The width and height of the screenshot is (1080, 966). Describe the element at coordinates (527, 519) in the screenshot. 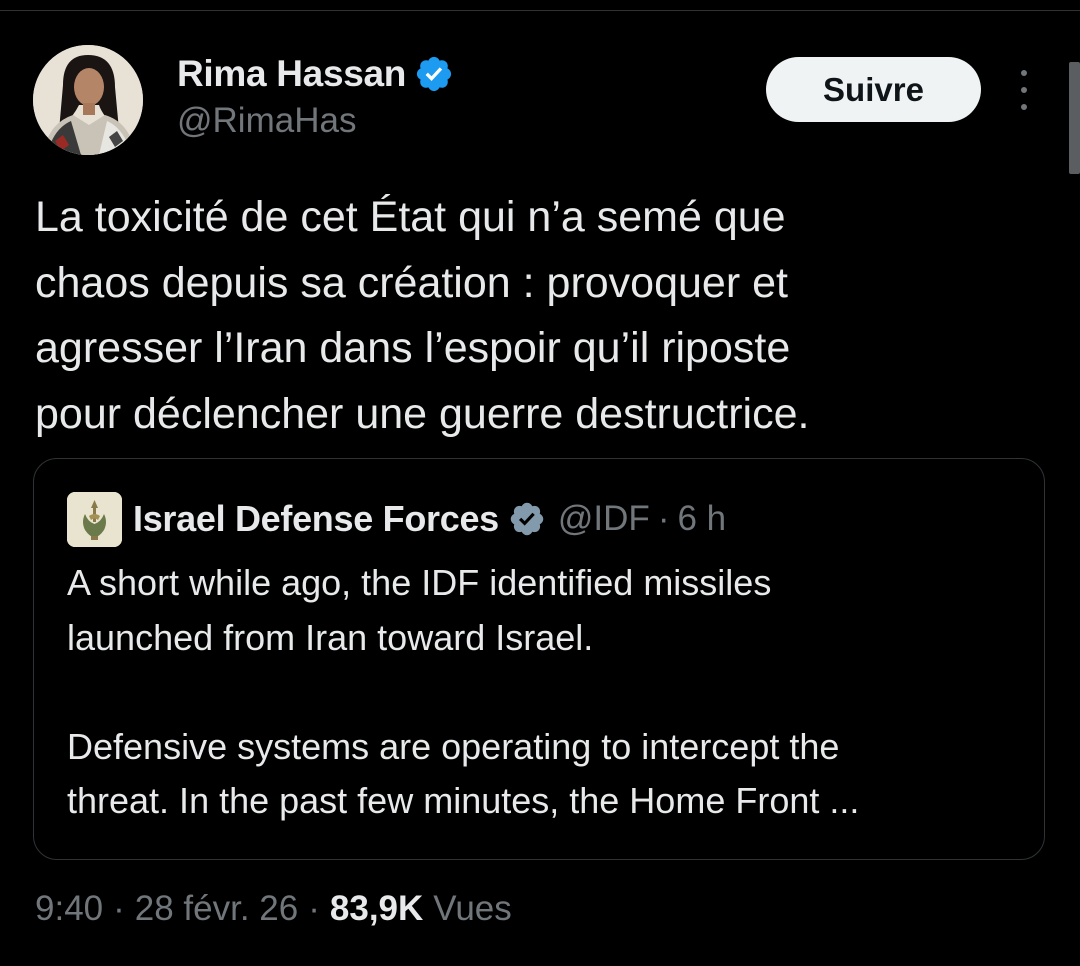

I see `verified-org-badge-icon` at that location.